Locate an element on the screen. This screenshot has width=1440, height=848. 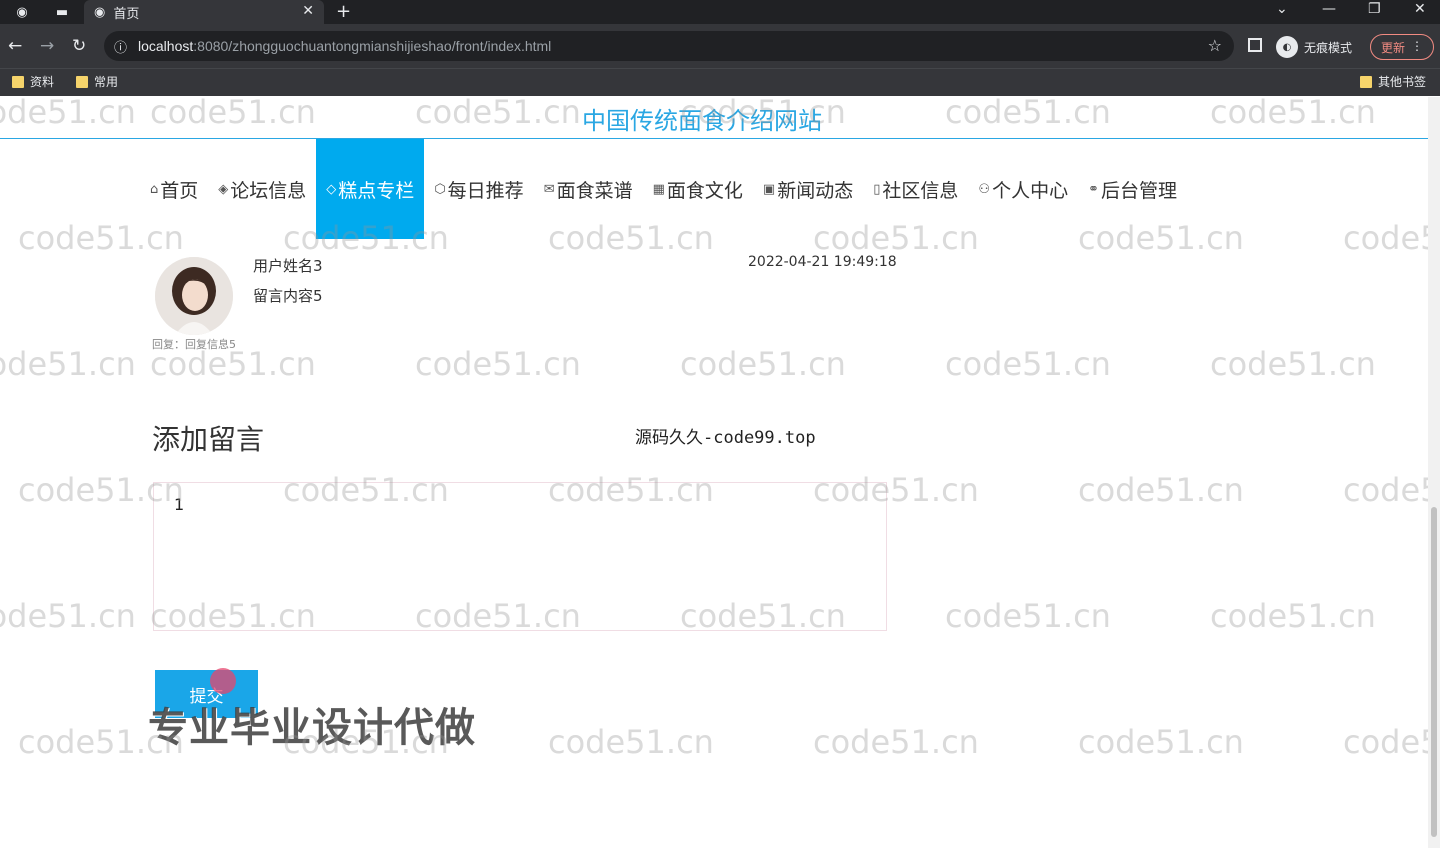
tab-close-icon: ✕ is located at coordinates (308, 11).